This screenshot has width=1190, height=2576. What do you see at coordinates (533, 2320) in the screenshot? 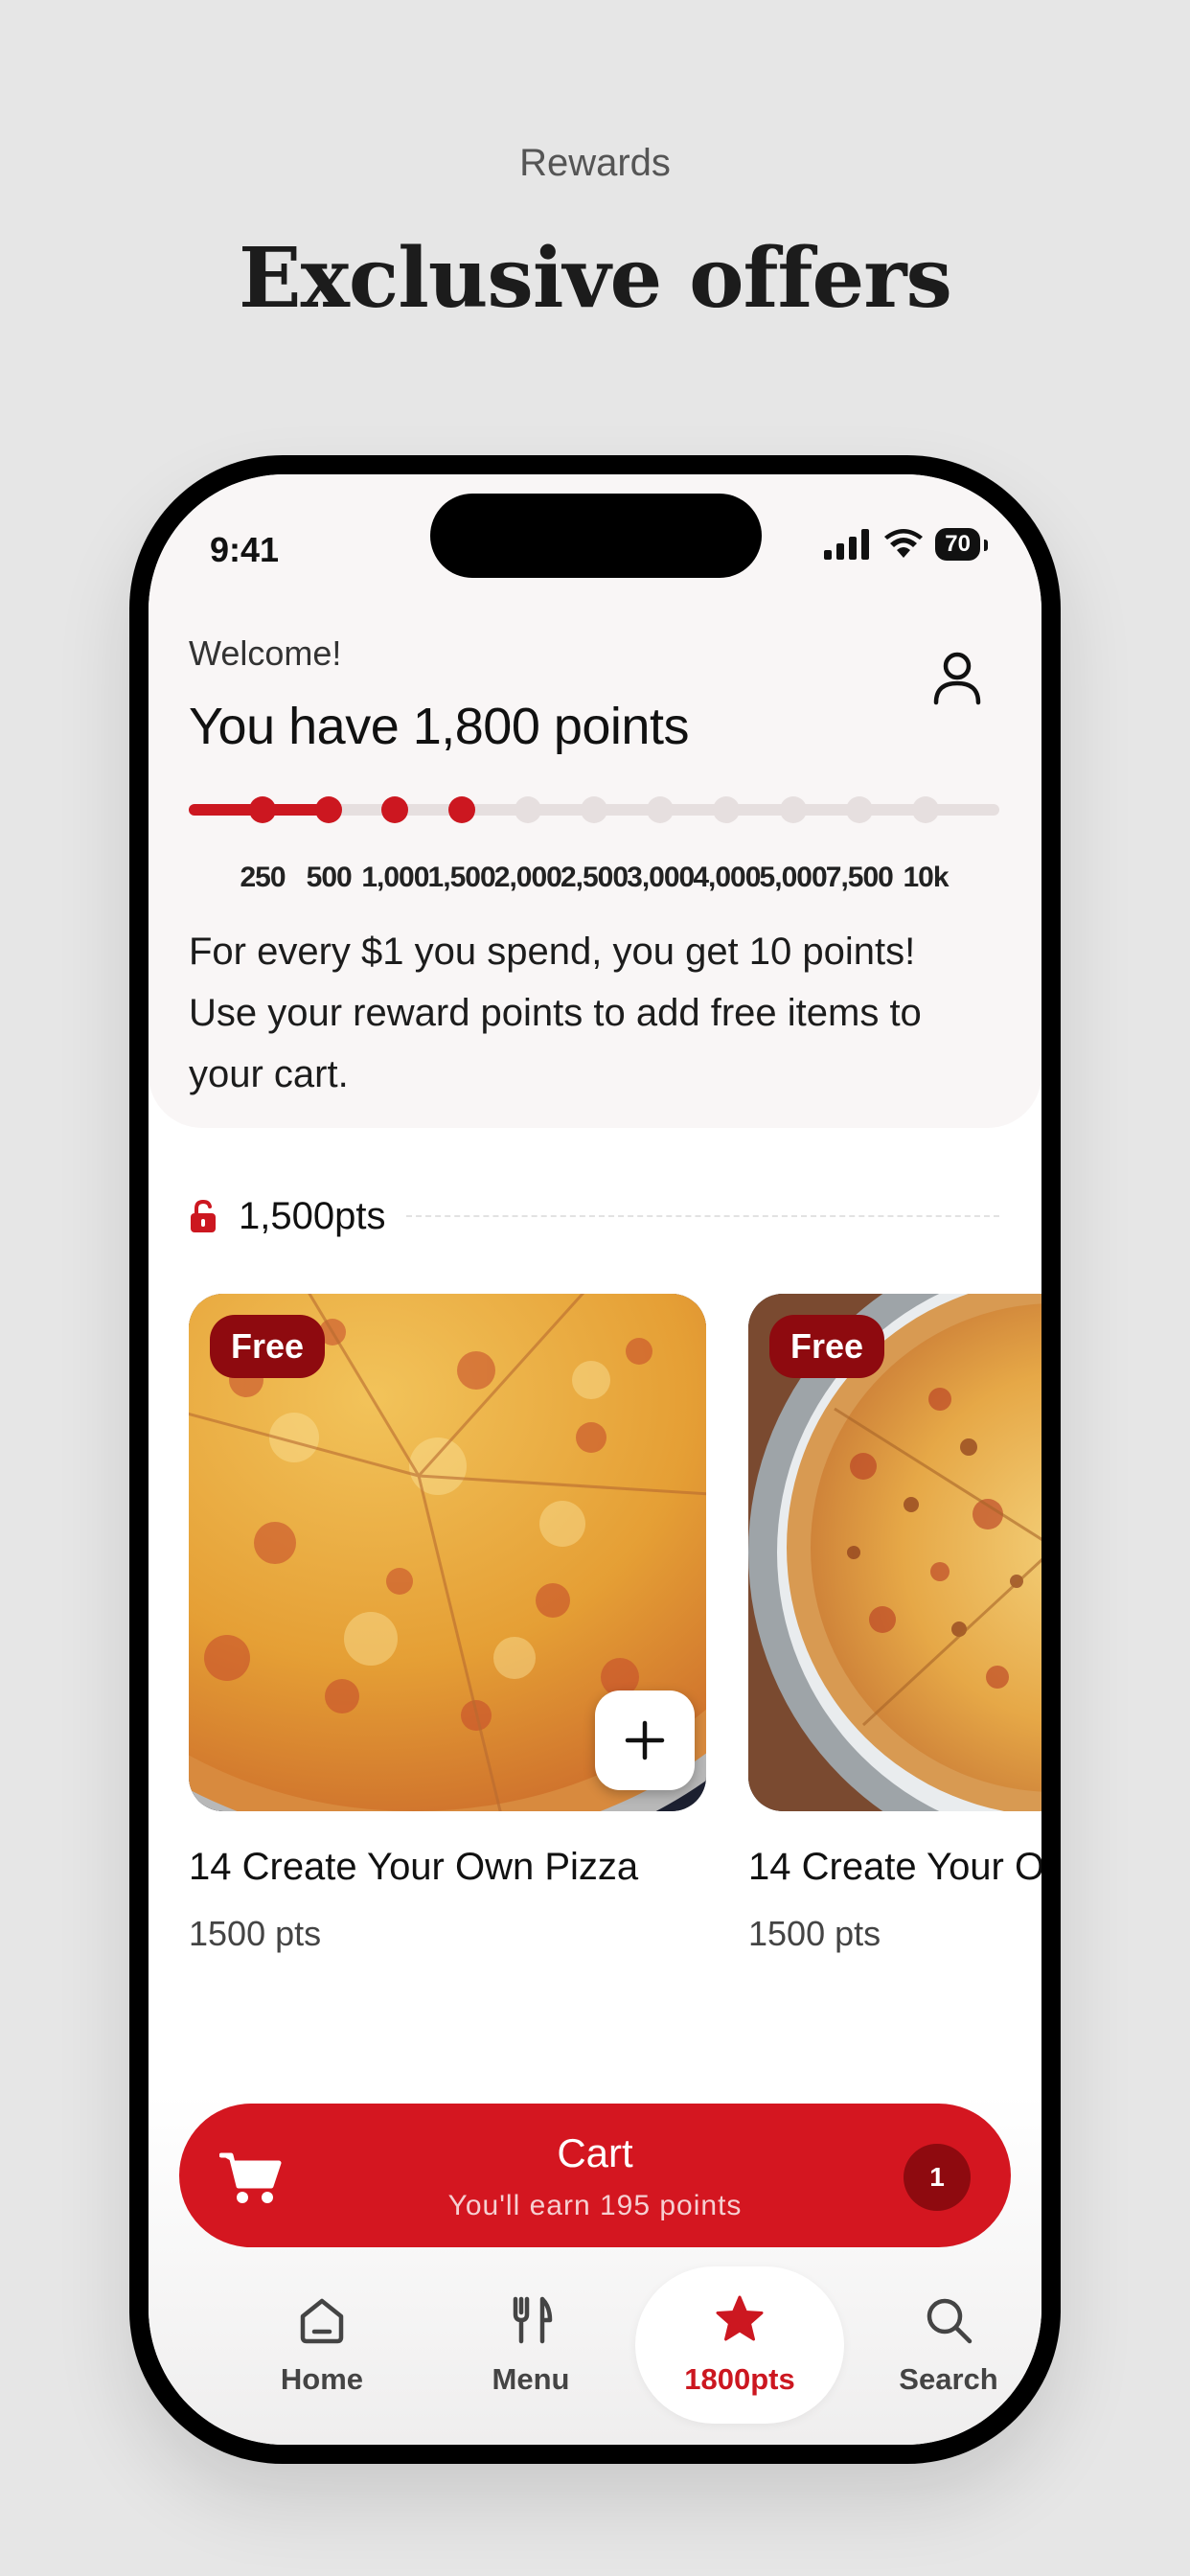
I see `utensils-icon` at bounding box center [533, 2320].